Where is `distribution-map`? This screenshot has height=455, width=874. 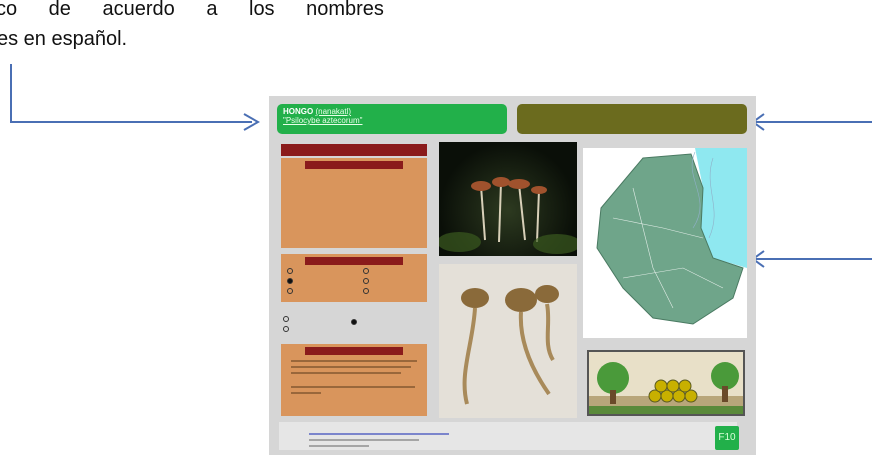 distribution-map is located at coordinates (665, 243).